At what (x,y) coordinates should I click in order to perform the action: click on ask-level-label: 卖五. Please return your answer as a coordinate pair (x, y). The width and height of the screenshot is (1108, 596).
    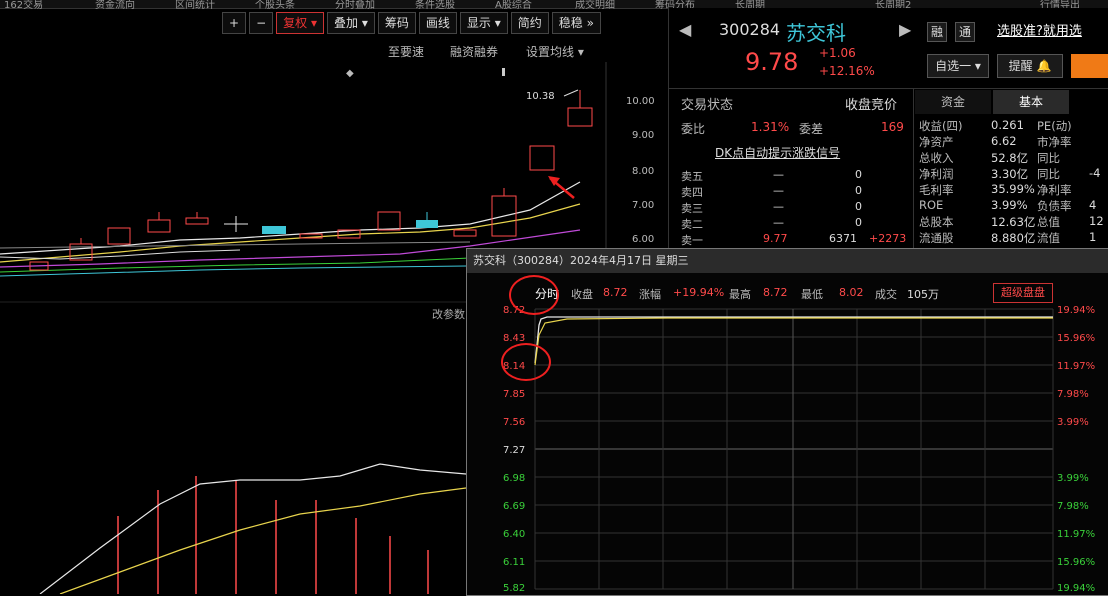
    Looking at the image, I should click on (692, 176).